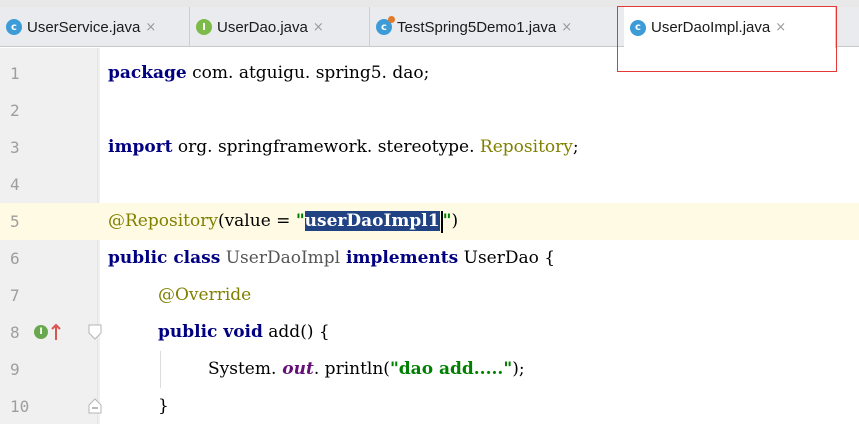 The image size is (859, 425). I want to click on tab-testspring5demo1: c TestSpring5Demo1.java ×, so click(494, 27).